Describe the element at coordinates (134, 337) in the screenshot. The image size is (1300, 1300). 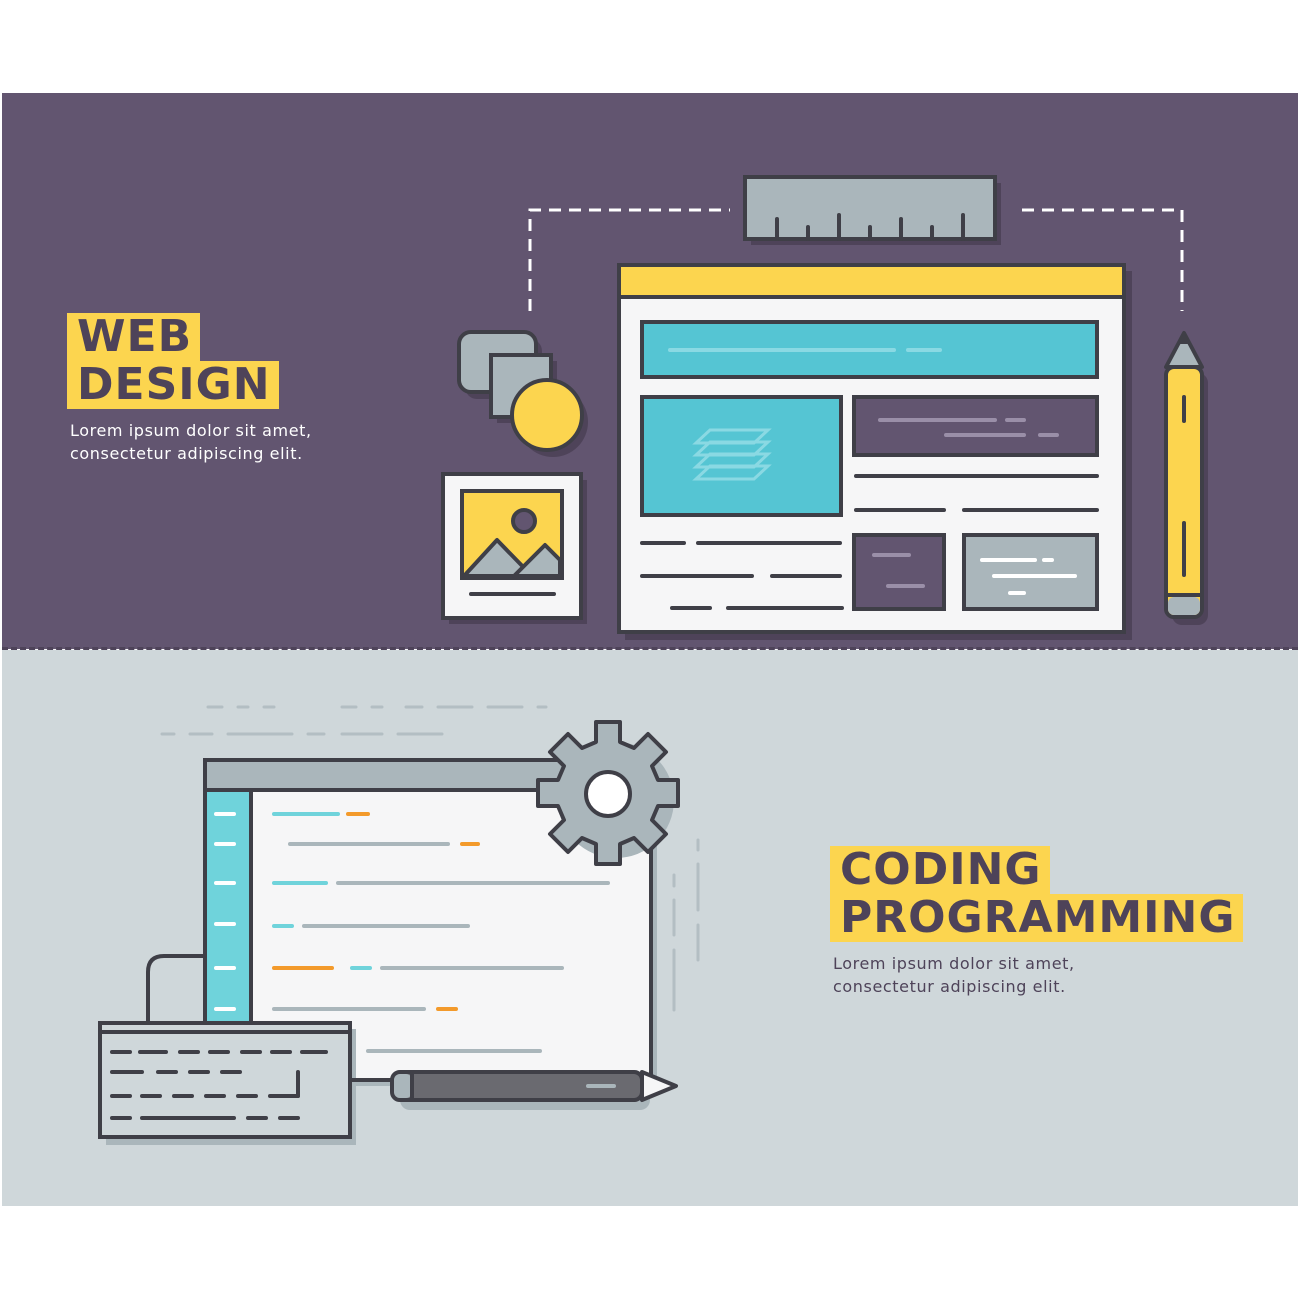
I see `title-line-1: WEB` at that location.